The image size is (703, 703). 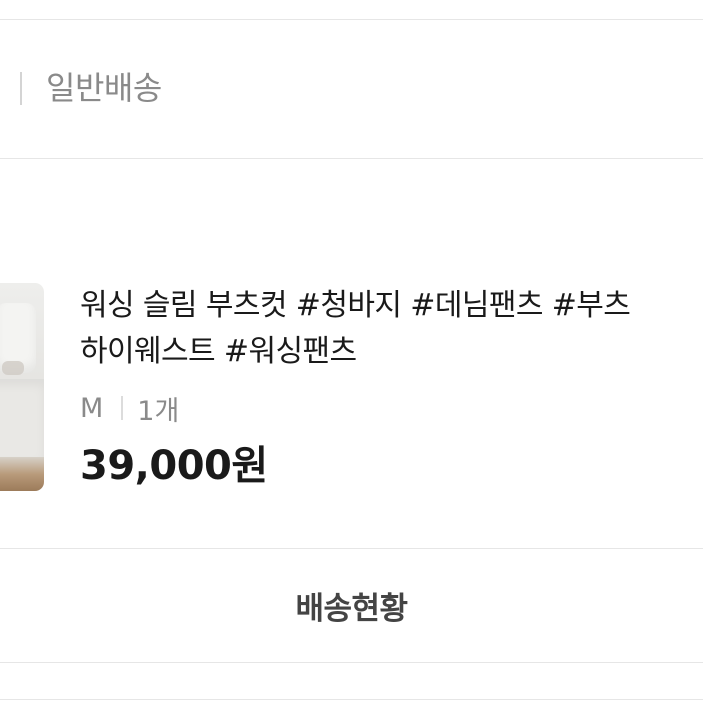 I want to click on shipping-separator, so click(x=21, y=88).